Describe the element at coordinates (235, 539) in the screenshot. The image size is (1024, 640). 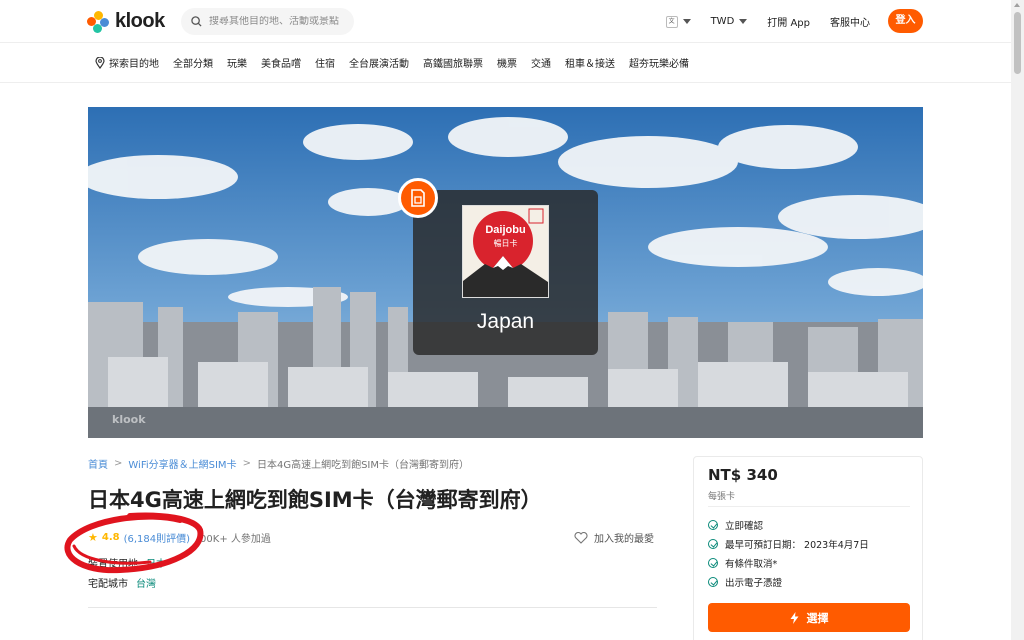
I see `booked-count: 00K+ 人參加過` at that location.